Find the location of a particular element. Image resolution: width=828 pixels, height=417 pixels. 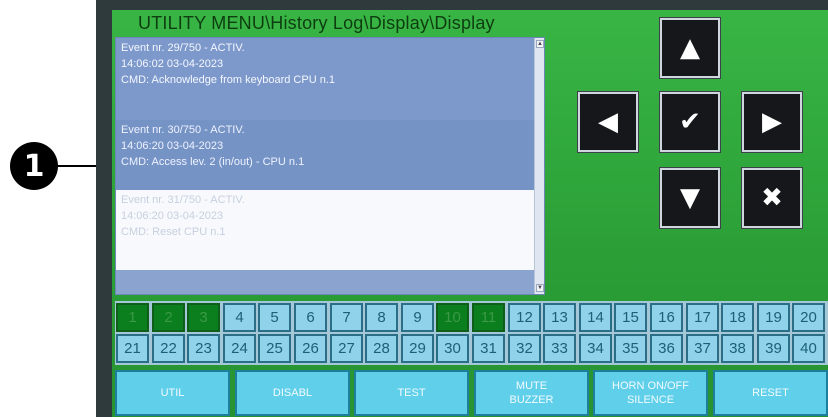

softkey-label: UTIL is located at coordinates (172, 393).